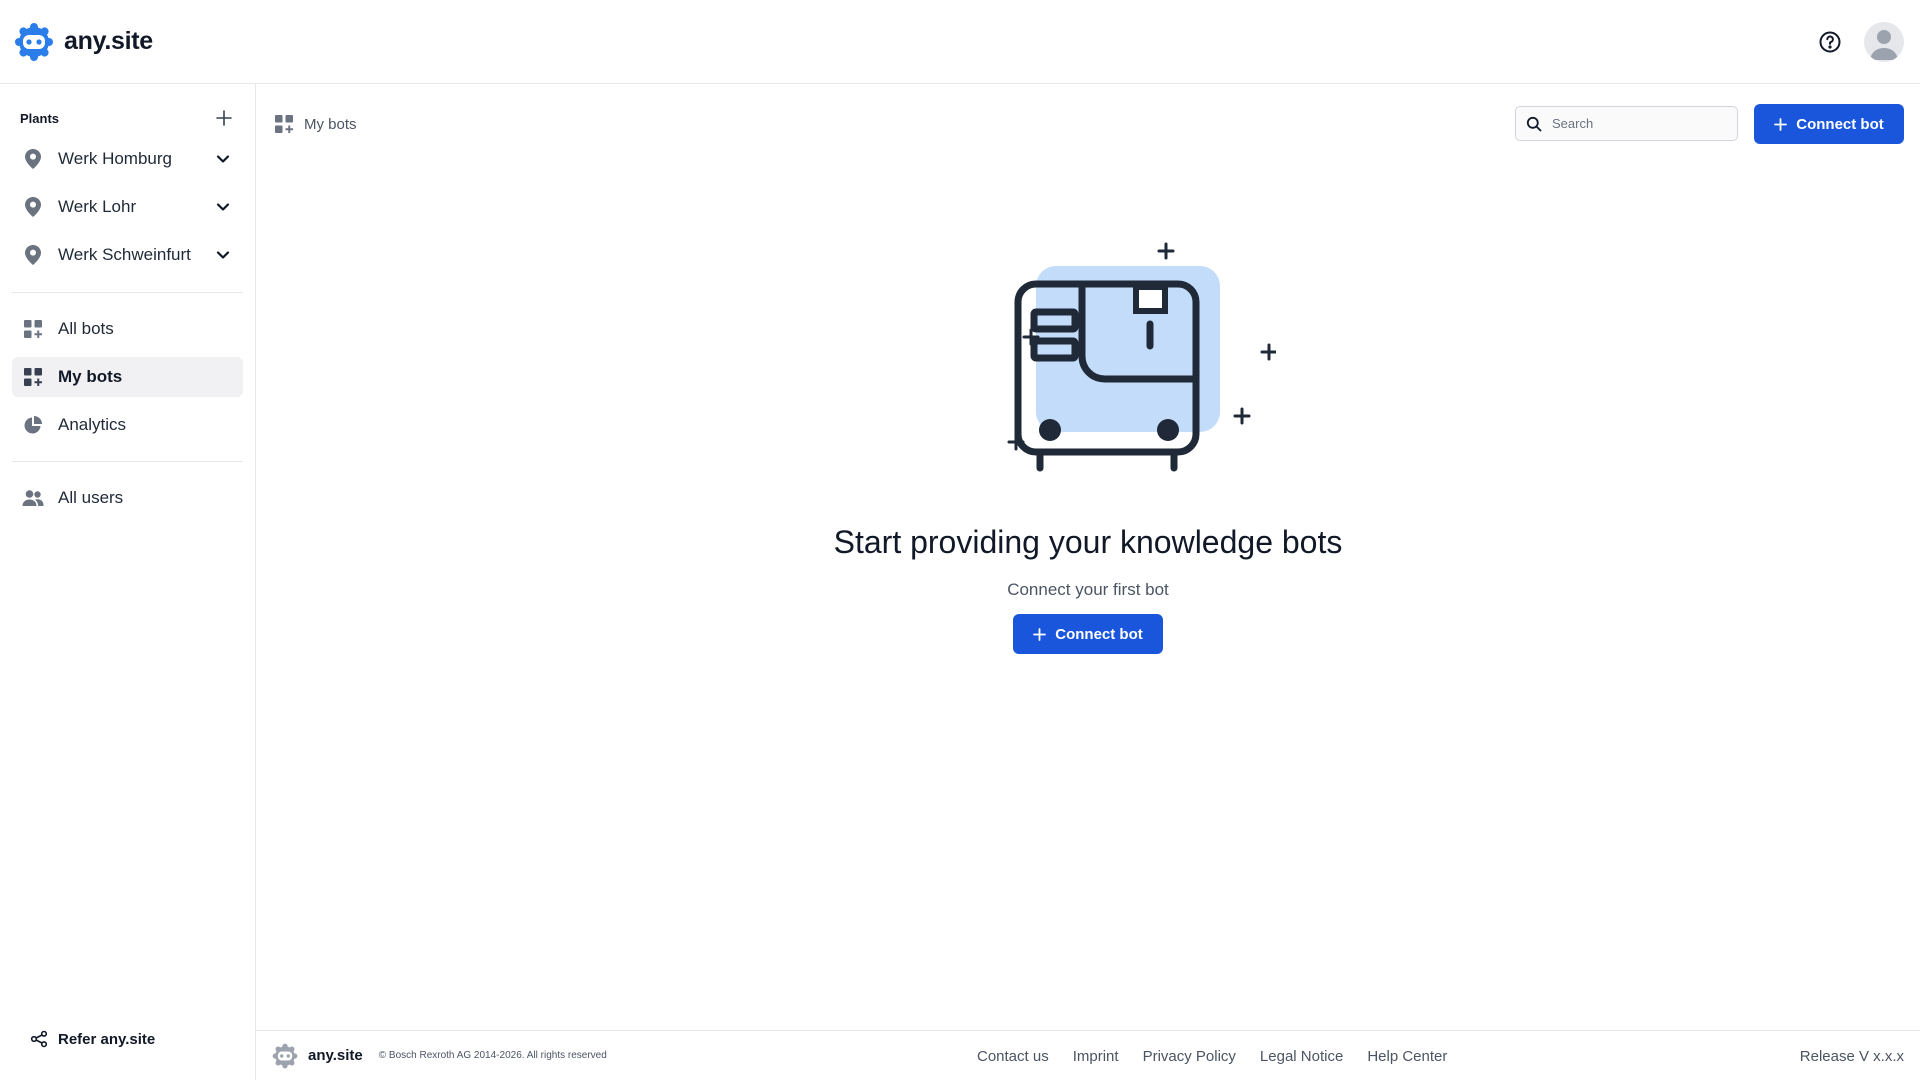 The width and height of the screenshot is (1920, 1080). I want to click on help-circle-icon, so click(1830, 42).